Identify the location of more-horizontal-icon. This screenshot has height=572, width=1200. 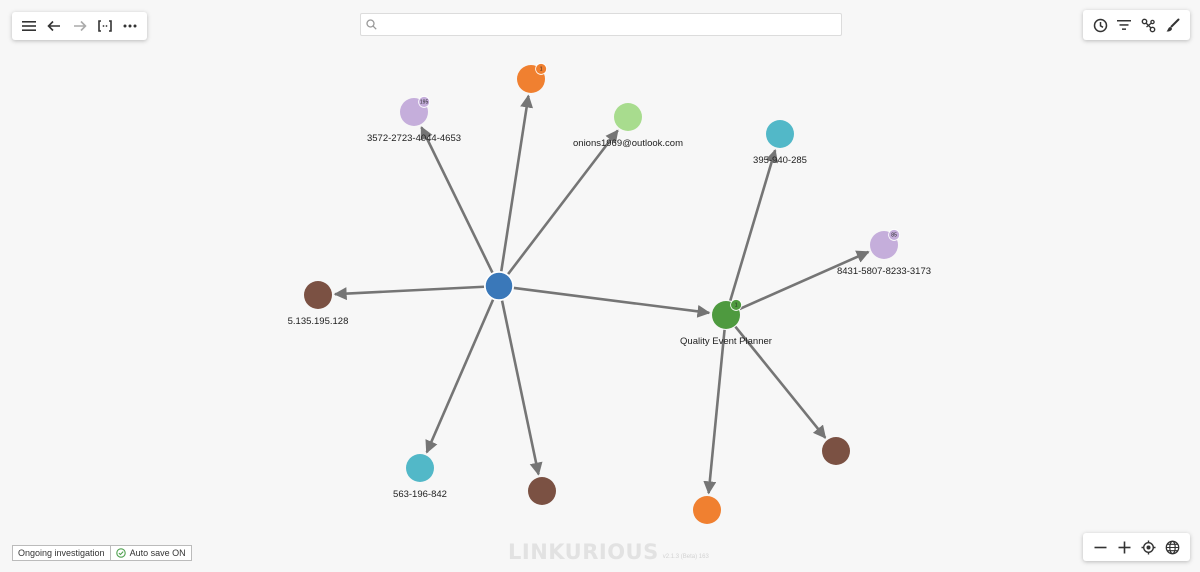
(130, 26).